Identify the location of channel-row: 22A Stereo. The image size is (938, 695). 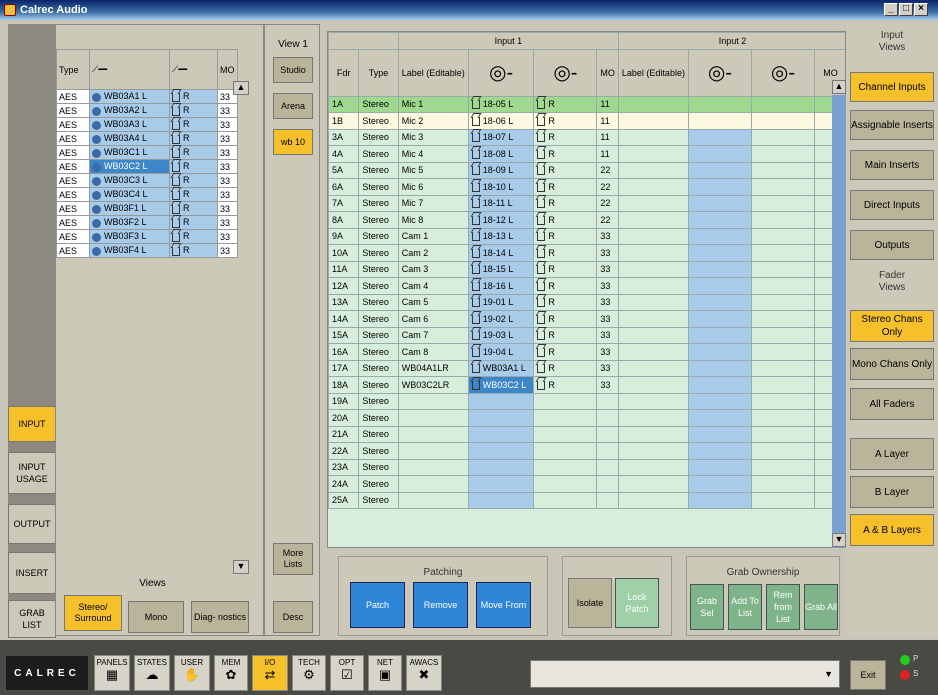
(586, 451).